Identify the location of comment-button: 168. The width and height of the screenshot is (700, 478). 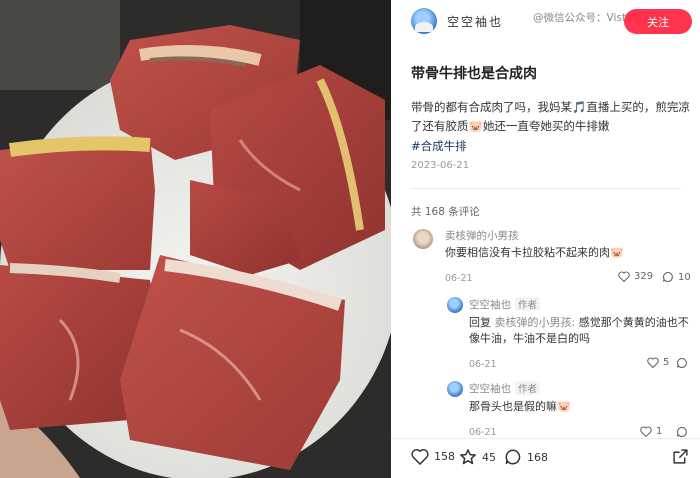
(526, 457).